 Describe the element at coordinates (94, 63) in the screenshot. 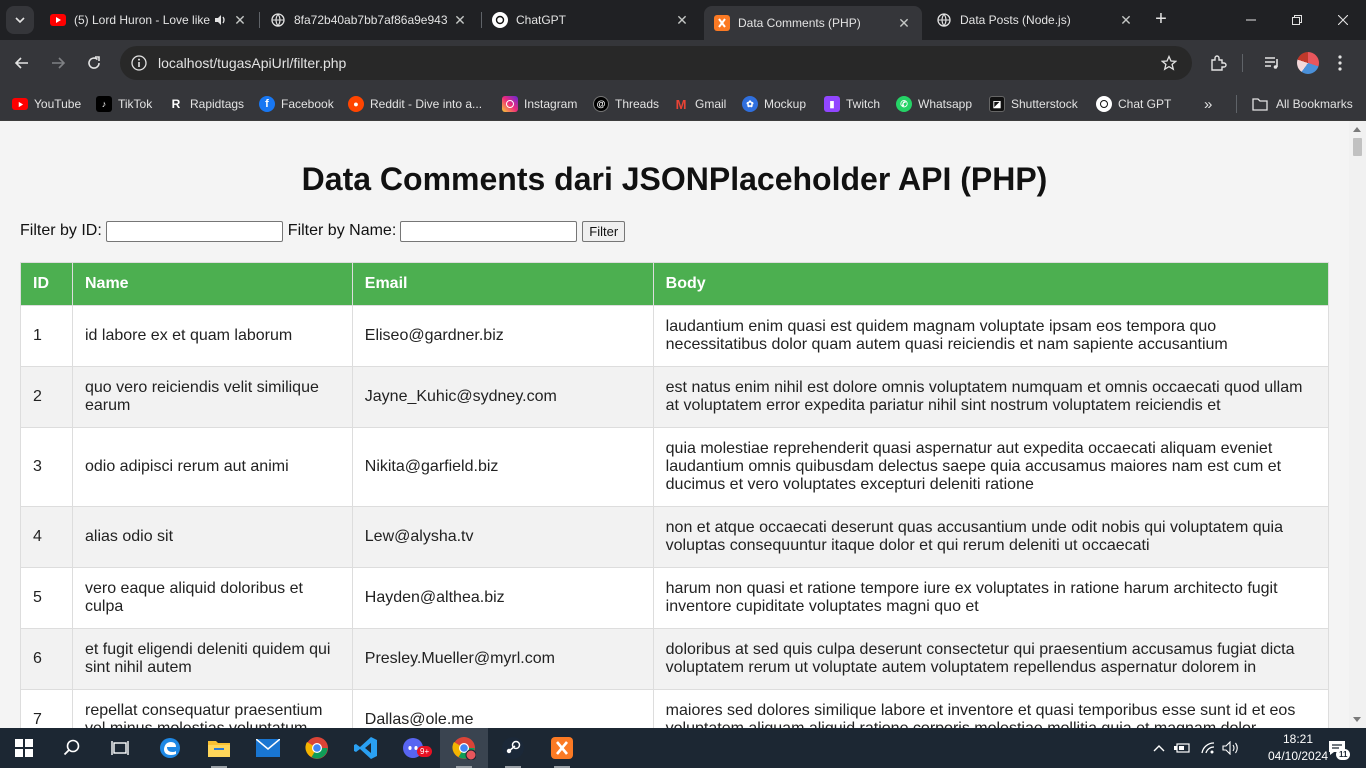

I see `reload-button` at that location.